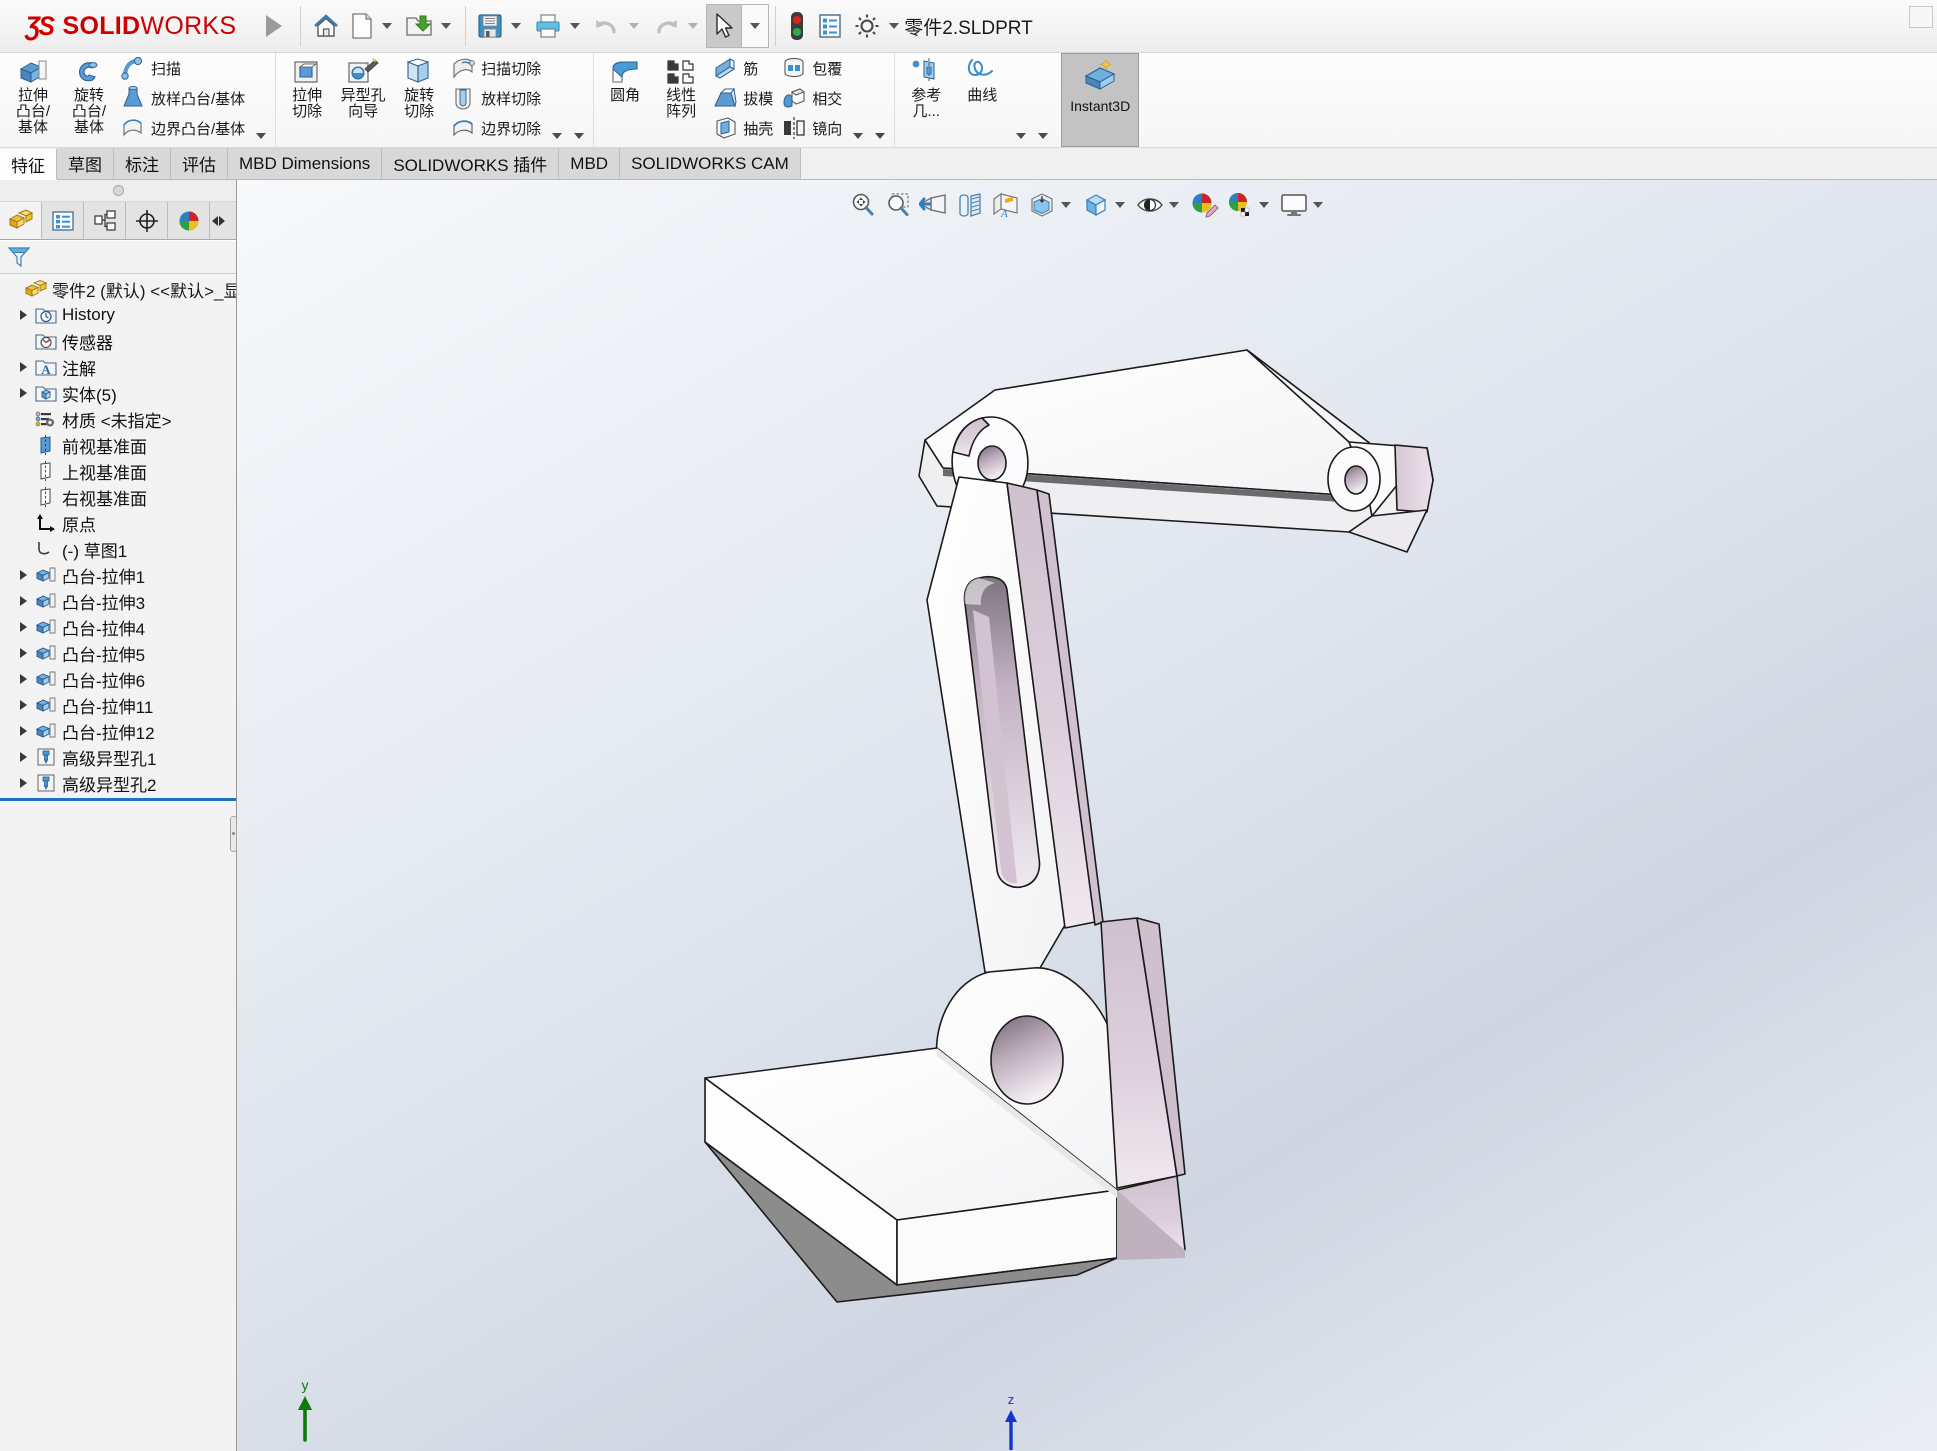  I want to click on instant3d-button: Instant3D, so click(1100, 100).